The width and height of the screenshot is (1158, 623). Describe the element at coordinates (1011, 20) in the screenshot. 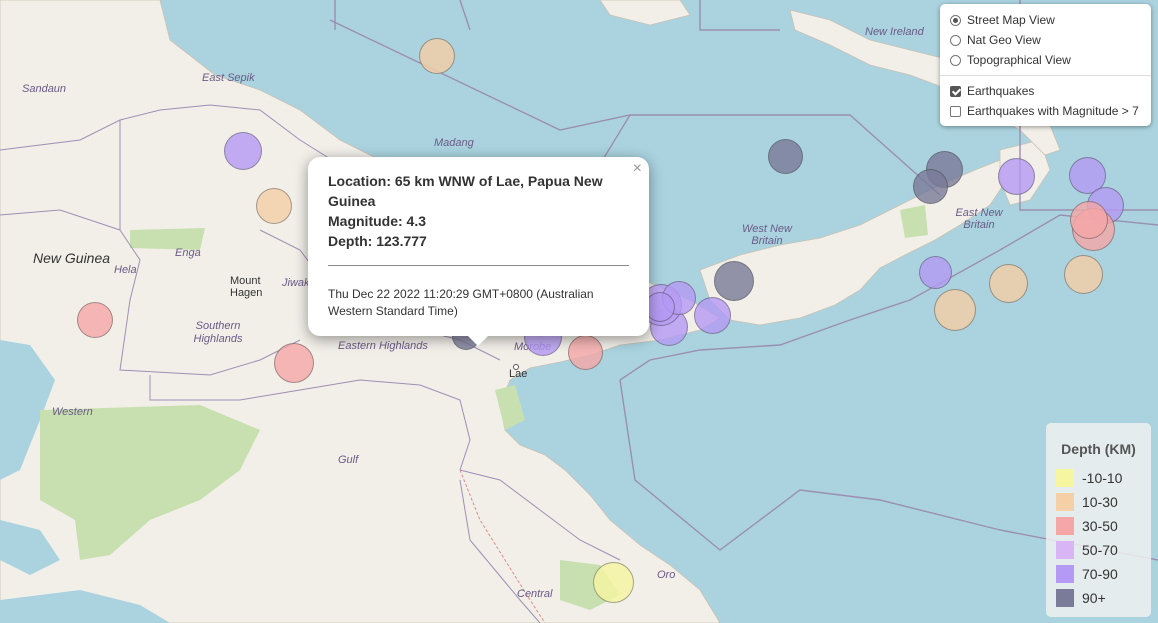

I see `base-layer-label: Street Map View` at that location.